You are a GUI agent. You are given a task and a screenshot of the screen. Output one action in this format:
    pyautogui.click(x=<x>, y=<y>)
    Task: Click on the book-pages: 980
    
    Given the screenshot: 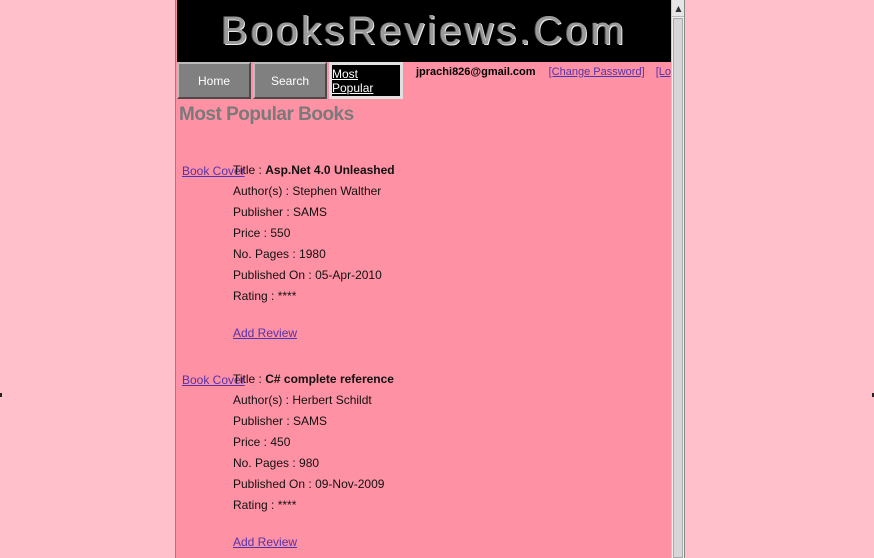 What is the action you would take?
    pyautogui.click(x=309, y=463)
    